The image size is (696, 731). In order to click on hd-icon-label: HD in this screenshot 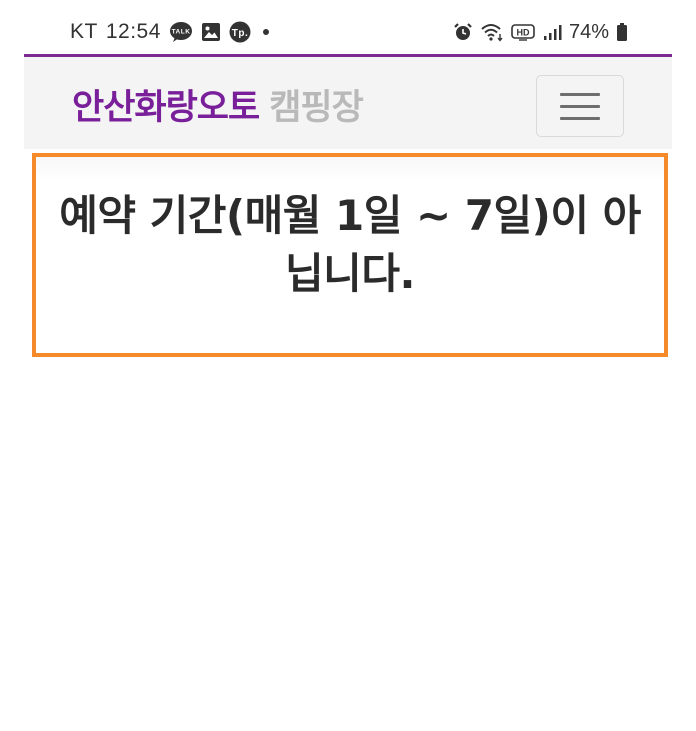, I will do `click(522, 33)`.